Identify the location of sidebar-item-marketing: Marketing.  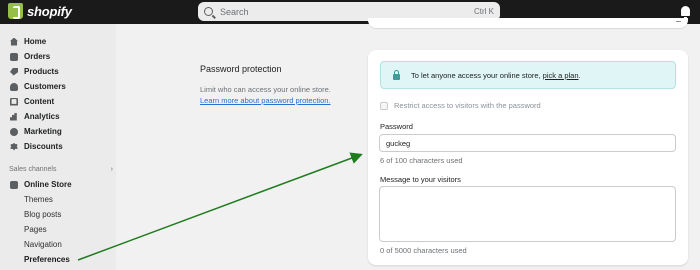
(36, 131).